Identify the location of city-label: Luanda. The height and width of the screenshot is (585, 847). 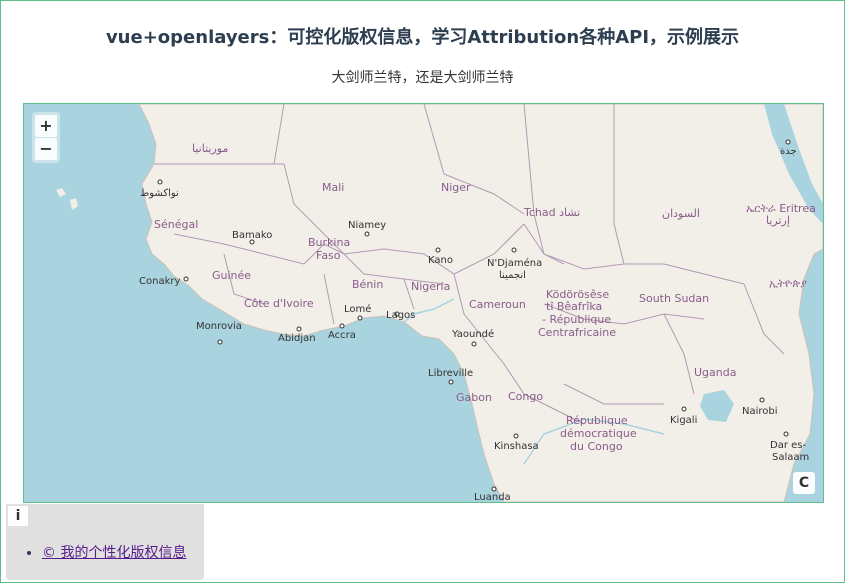
(492, 497).